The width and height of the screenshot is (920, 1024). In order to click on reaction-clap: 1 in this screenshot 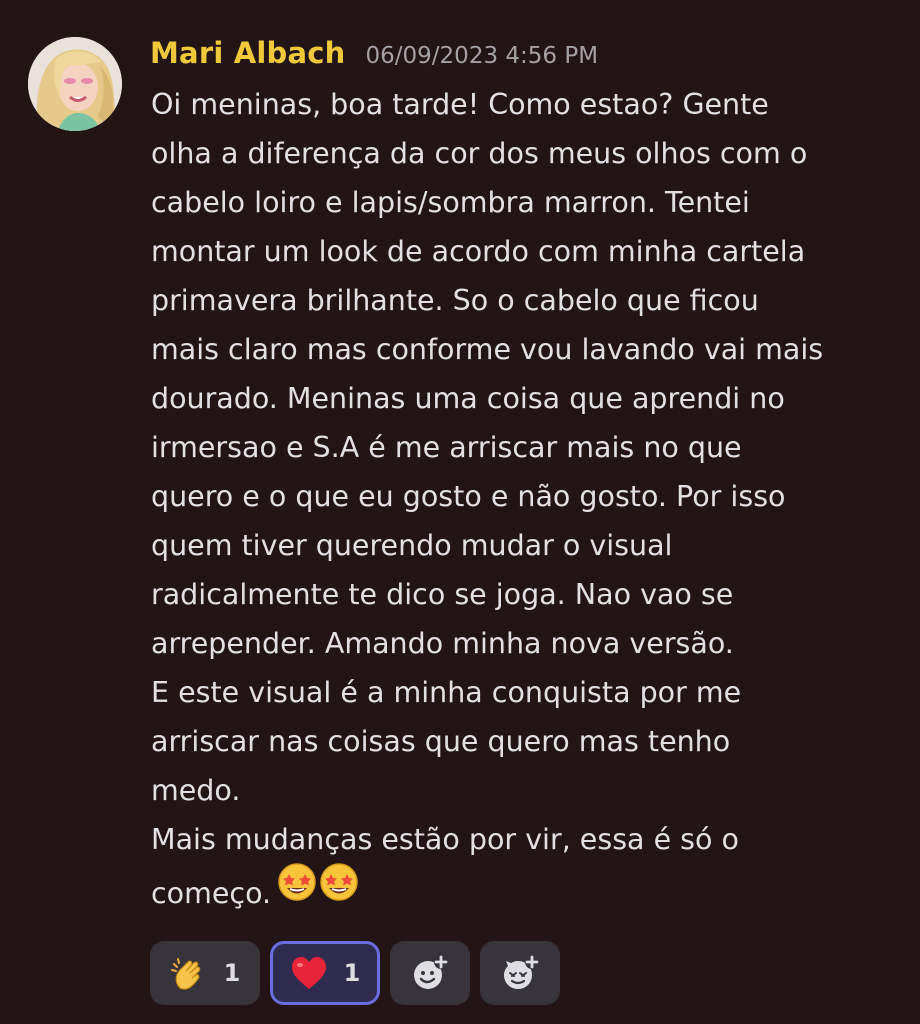, I will do `click(205, 973)`.